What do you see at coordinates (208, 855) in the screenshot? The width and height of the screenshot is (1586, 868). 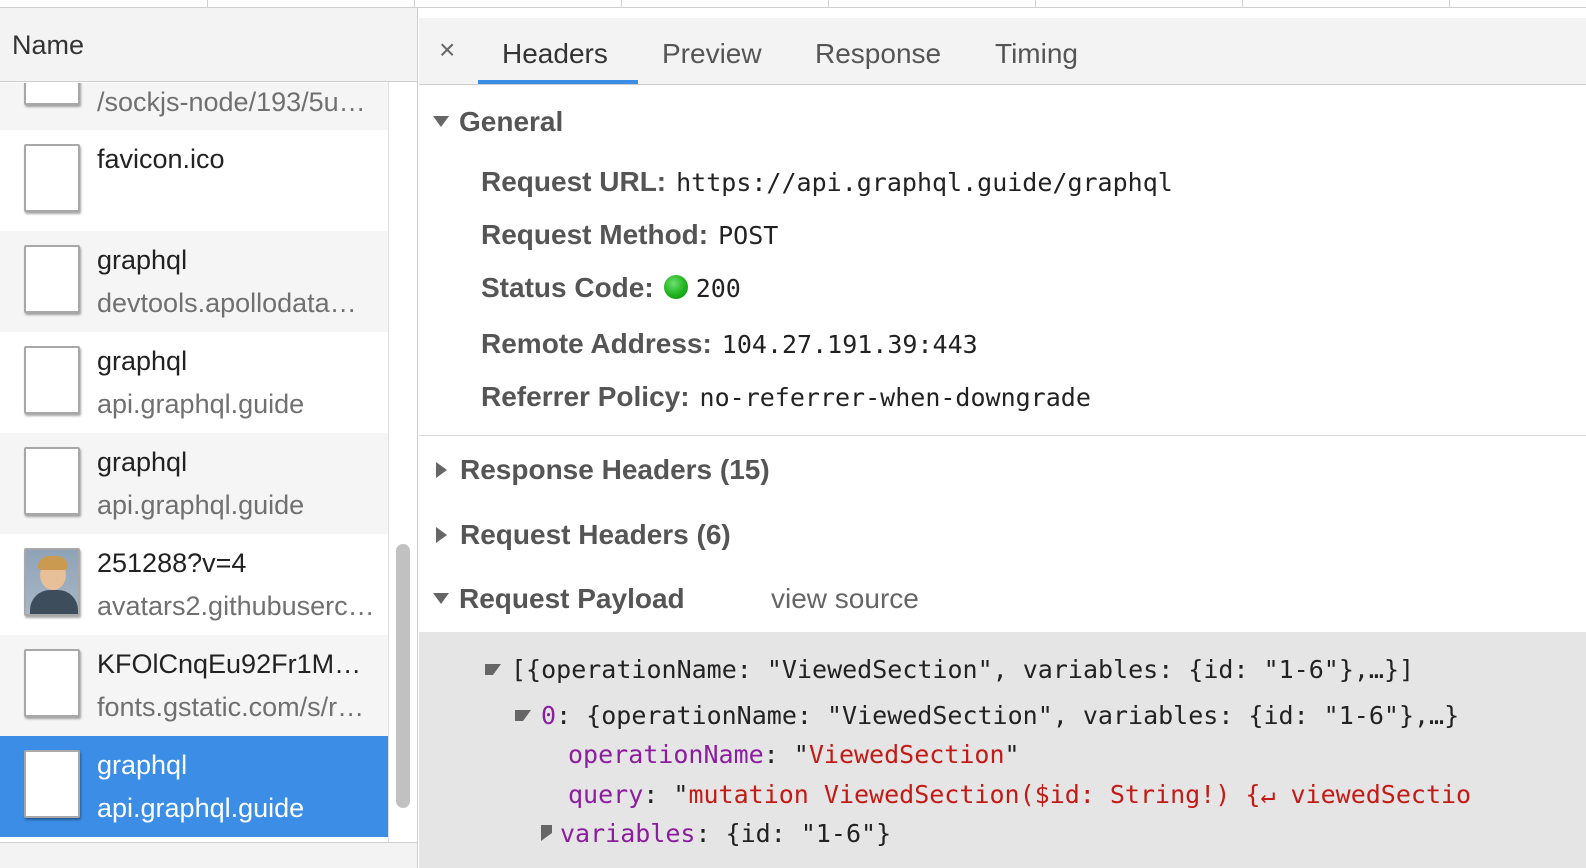 I see `status-bar` at bounding box center [208, 855].